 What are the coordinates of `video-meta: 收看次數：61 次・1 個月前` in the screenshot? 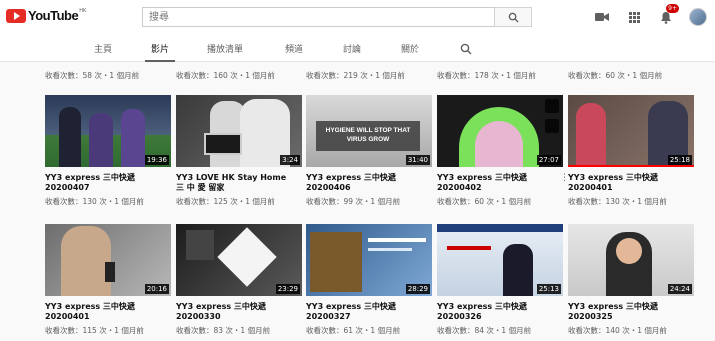 It's located at (353, 330).